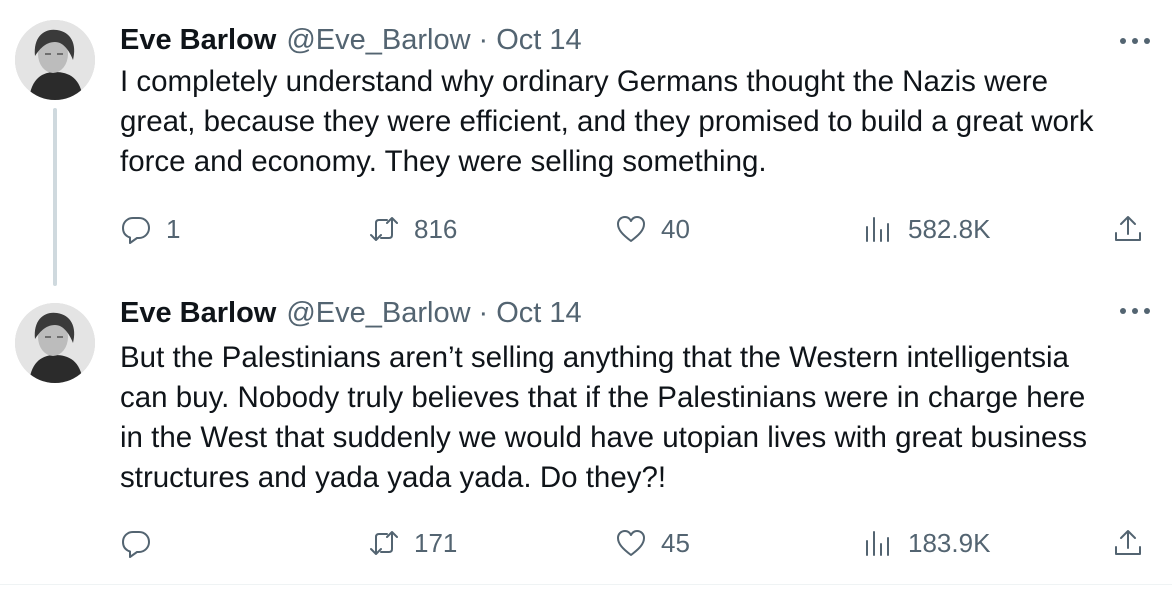 The width and height of the screenshot is (1172, 590). I want to click on tweet-actions: 1 816 40 582.8K, so click(586, 229).